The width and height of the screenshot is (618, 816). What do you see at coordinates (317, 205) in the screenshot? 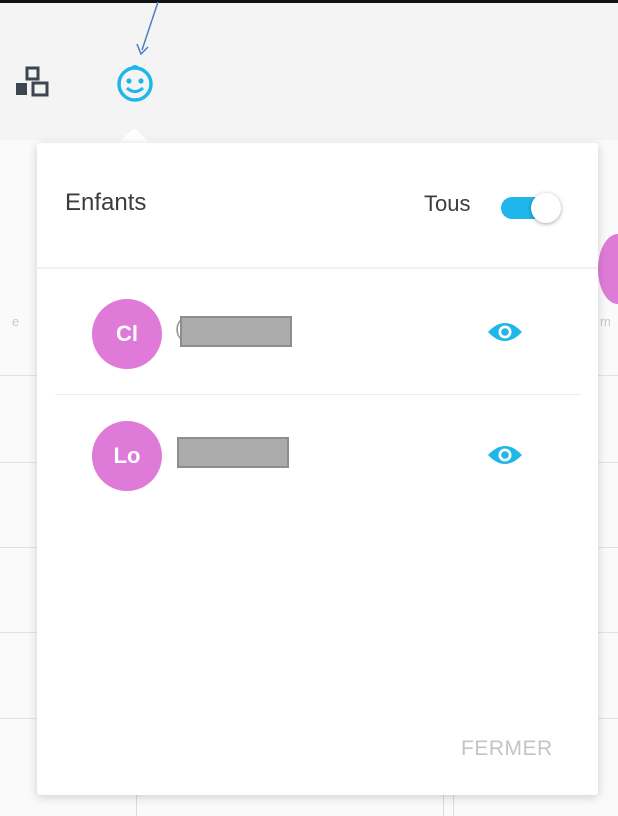
I see `popover-header: Enfants Tous` at bounding box center [317, 205].